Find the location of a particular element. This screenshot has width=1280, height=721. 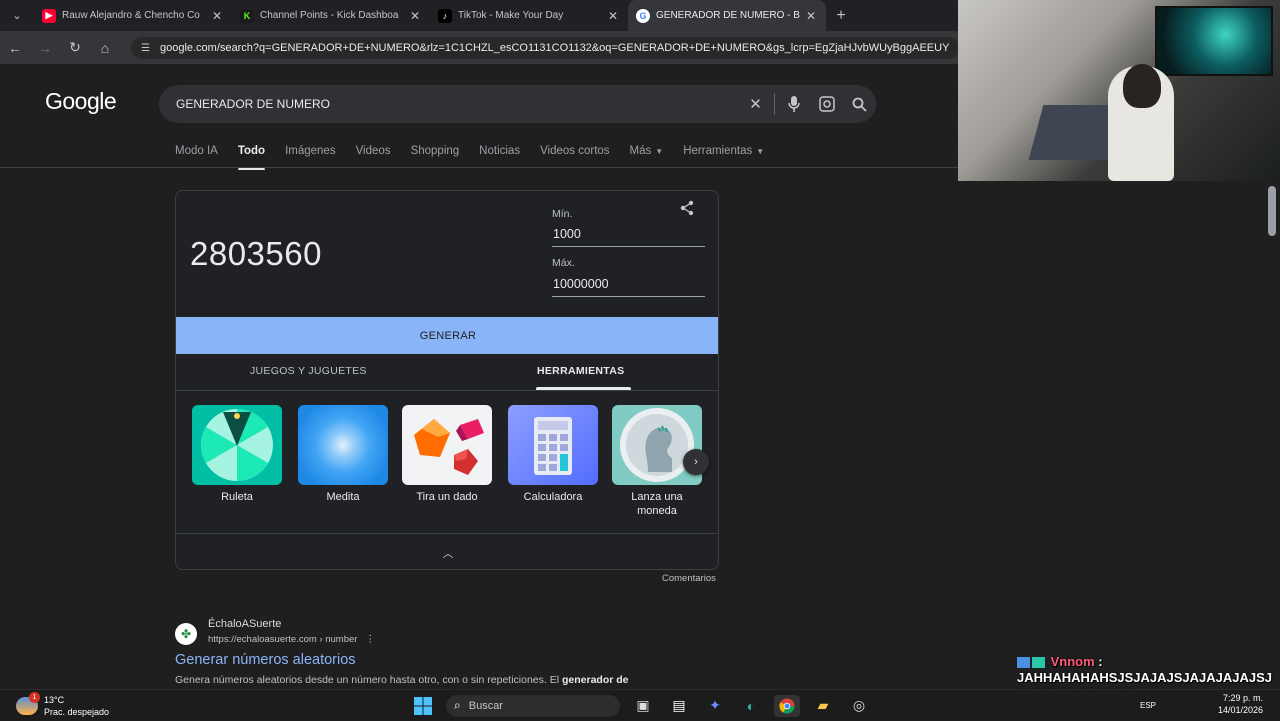

obs-icon: ◎ is located at coordinates (859, 706).